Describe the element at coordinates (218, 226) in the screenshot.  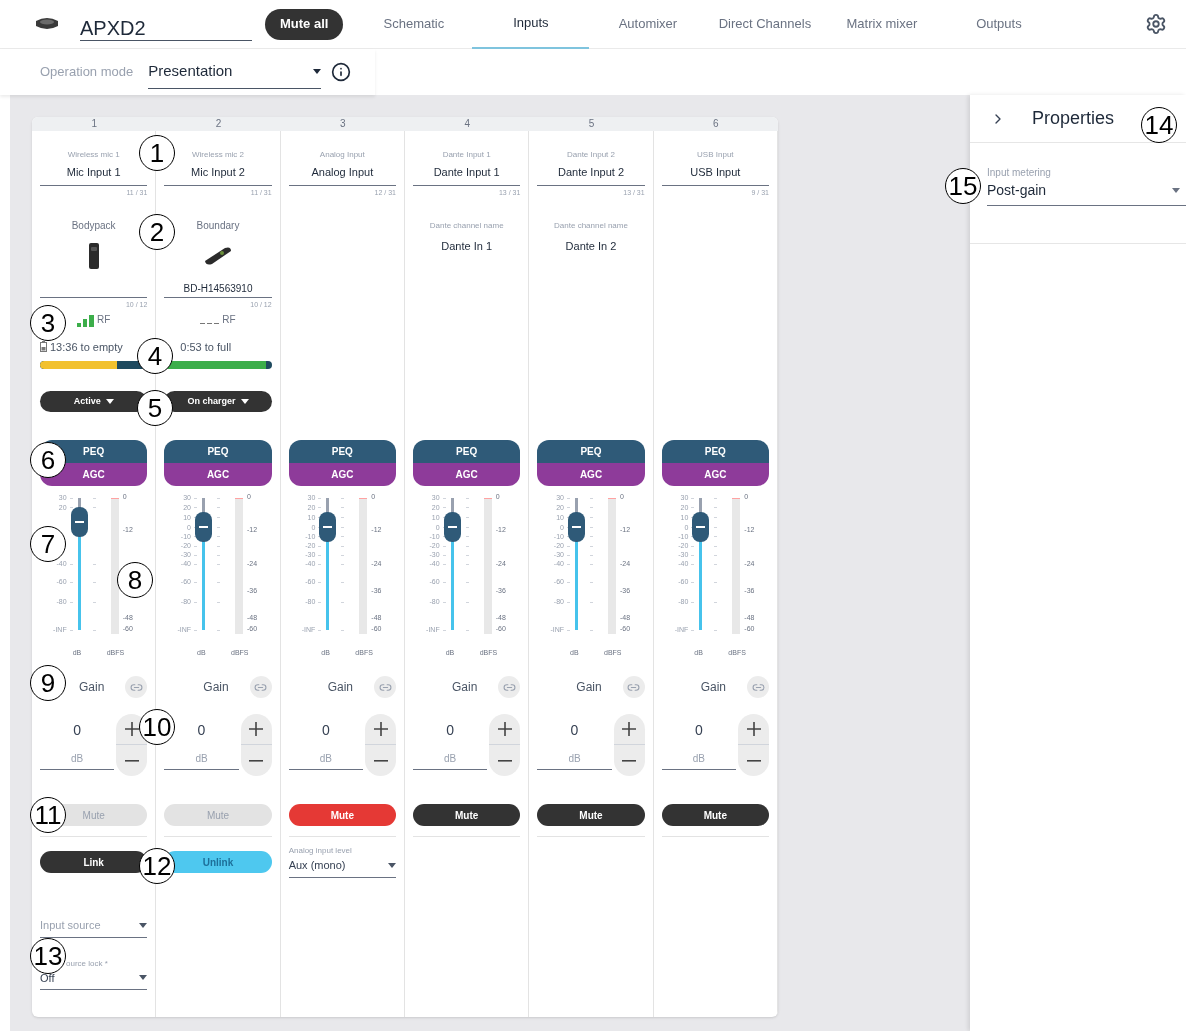
I see `device-type-label: Boundary` at that location.